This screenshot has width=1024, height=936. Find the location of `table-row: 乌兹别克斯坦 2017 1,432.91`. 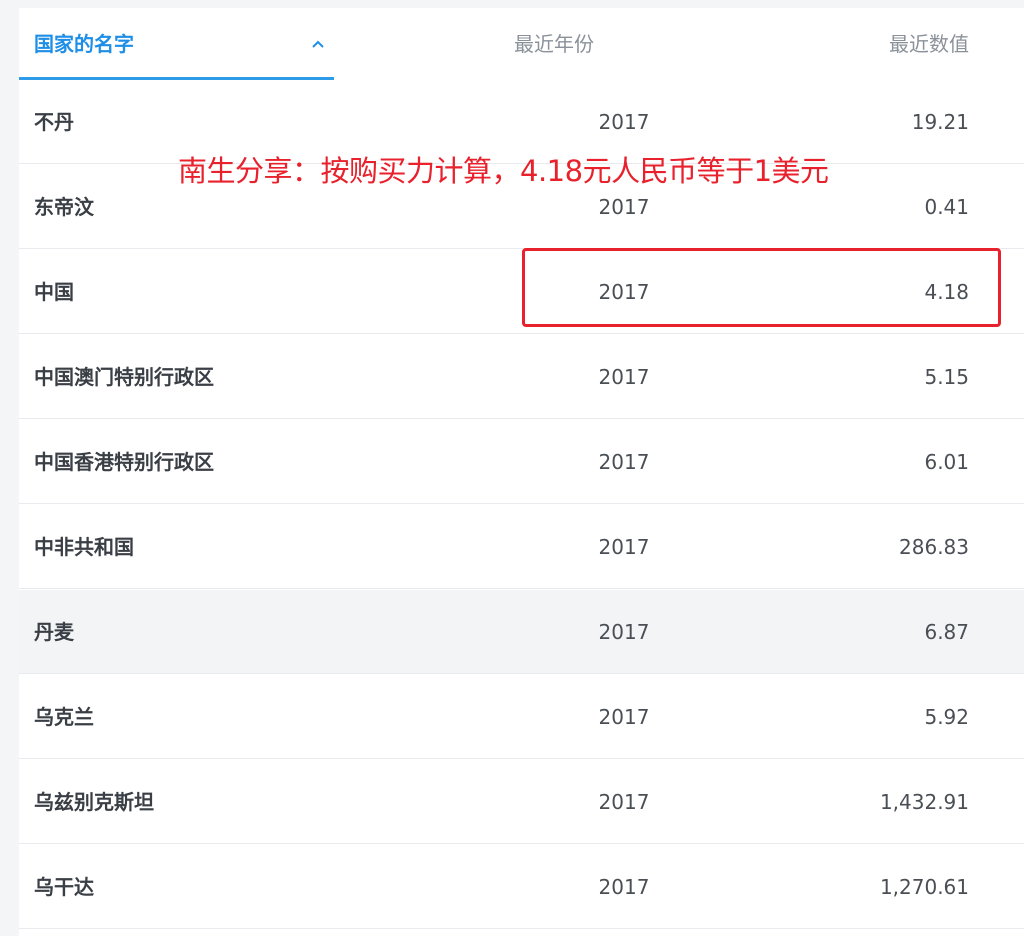

table-row: 乌兹别克斯坦 2017 1,432.91 is located at coordinates (521, 802).